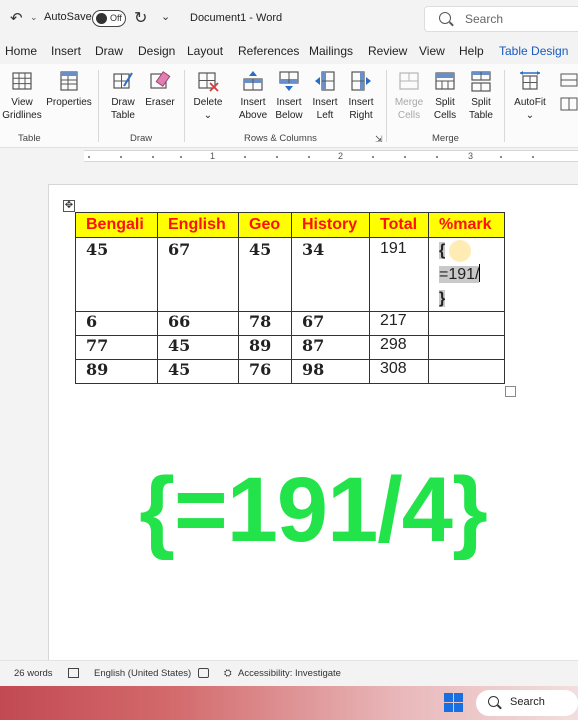 The height and width of the screenshot is (720, 578). I want to click on column-width-icon, so click(569, 104).